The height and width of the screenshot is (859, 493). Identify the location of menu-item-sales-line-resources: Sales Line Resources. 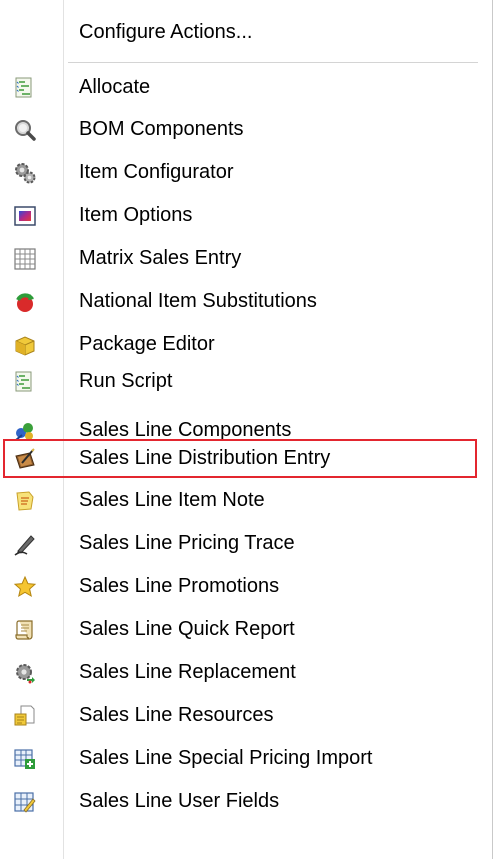
(240, 716).